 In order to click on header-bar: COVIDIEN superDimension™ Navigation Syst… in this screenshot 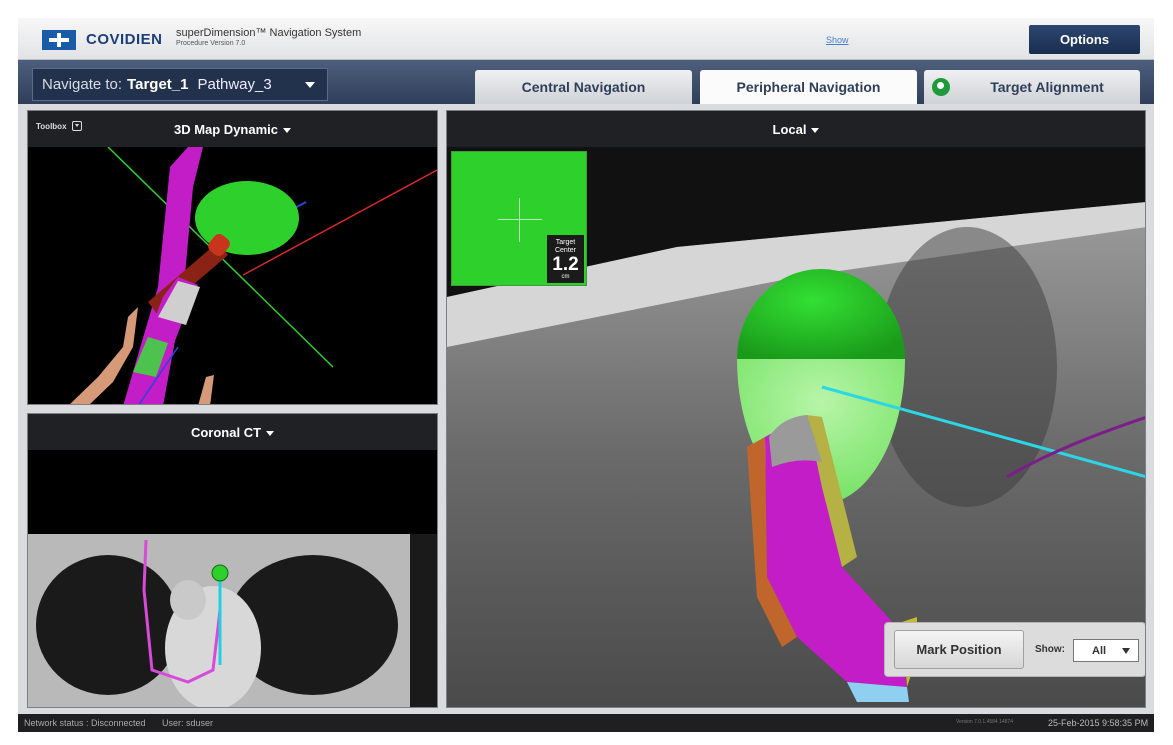, I will do `click(586, 39)`.